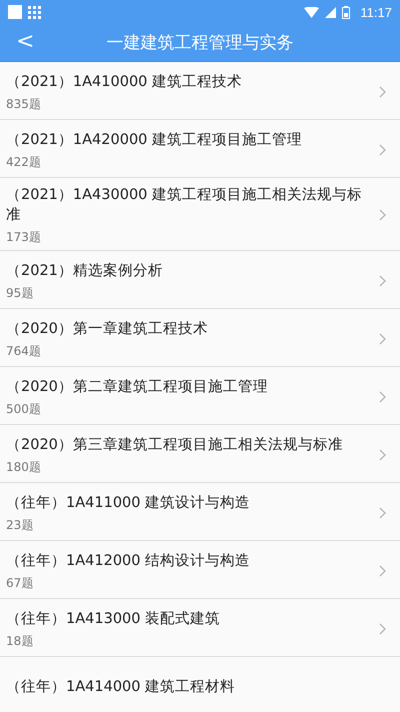 Image resolution: width=400 pixels, height=712 pixels. I want to click on chapter-title: （2020）第二章建筑工程项目施工管理, so click(137, 387).